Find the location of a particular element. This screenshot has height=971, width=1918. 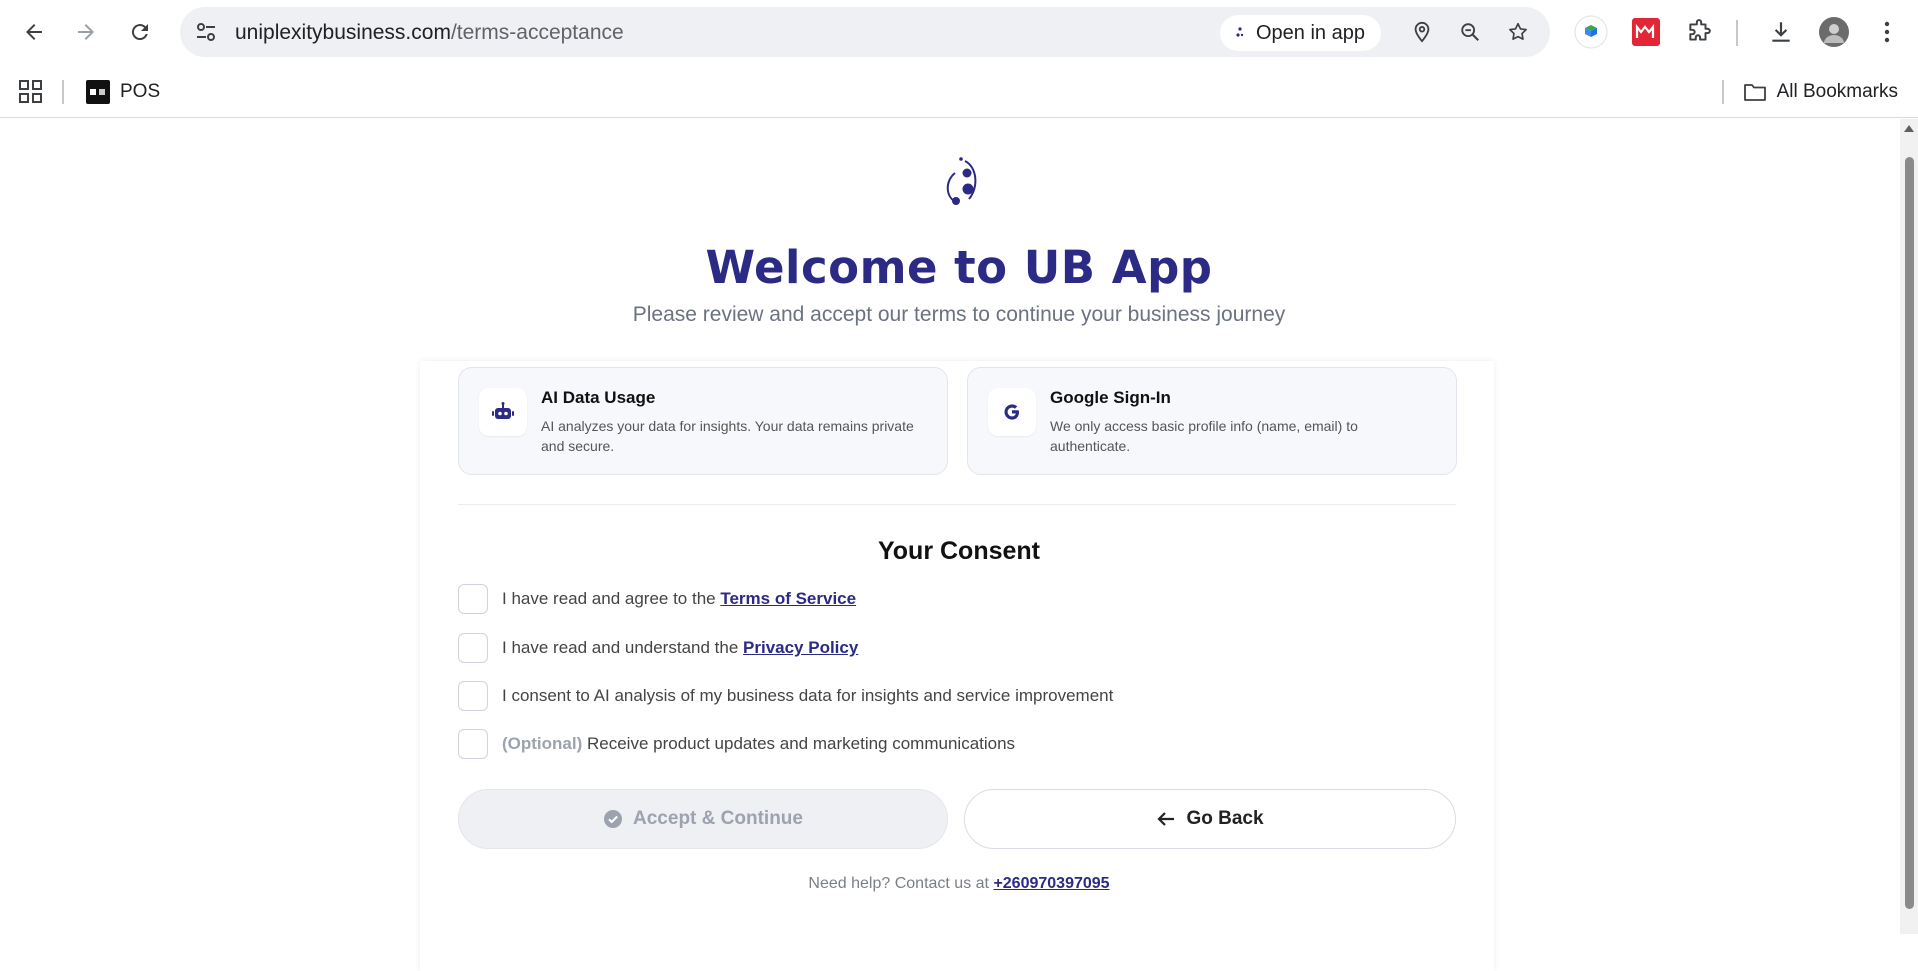

location-icon is located at coordinates (1422, 32).